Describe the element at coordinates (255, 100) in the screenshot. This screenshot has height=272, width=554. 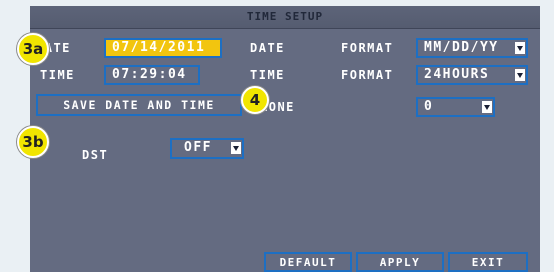
I see `callout-4-badge: 4` at that location.